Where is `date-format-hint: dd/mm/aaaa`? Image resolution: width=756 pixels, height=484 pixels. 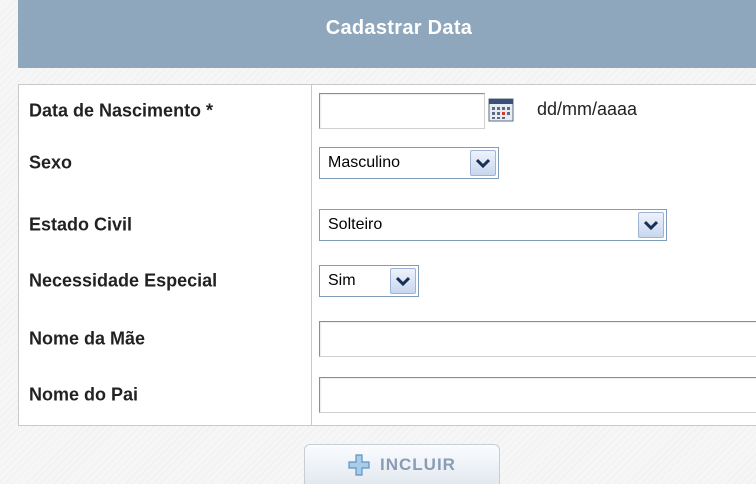
date-format-hint: dd/mm/aaaa is located at coordinates (587, 109).